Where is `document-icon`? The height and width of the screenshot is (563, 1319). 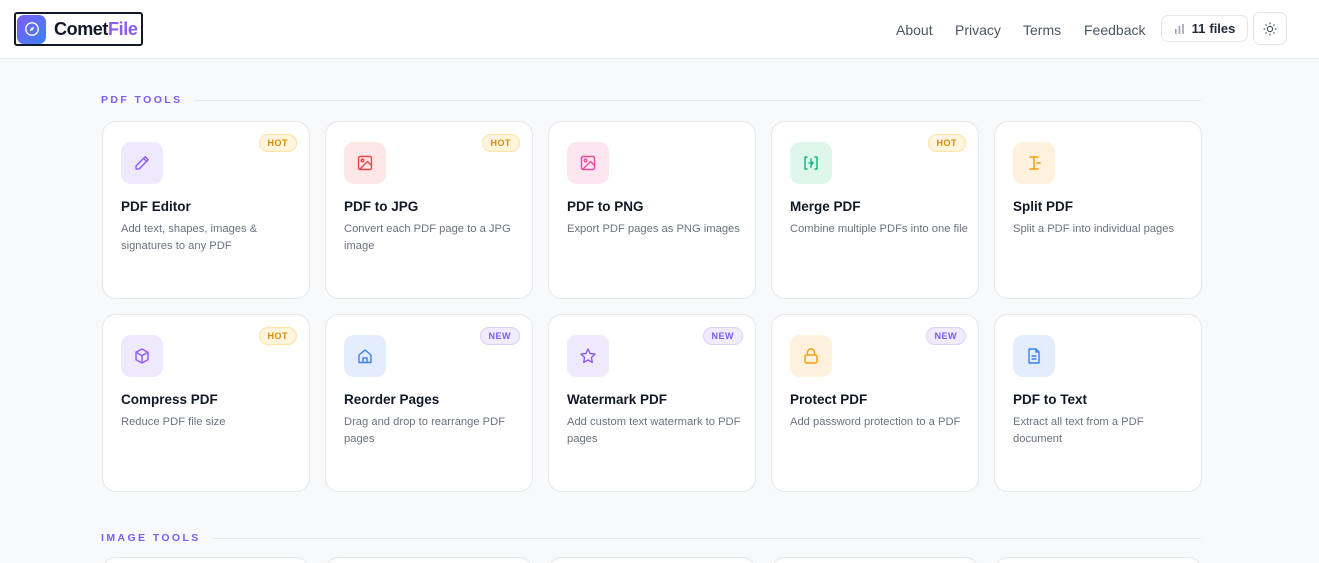
document-icon is located at coordinates (1034, 356).